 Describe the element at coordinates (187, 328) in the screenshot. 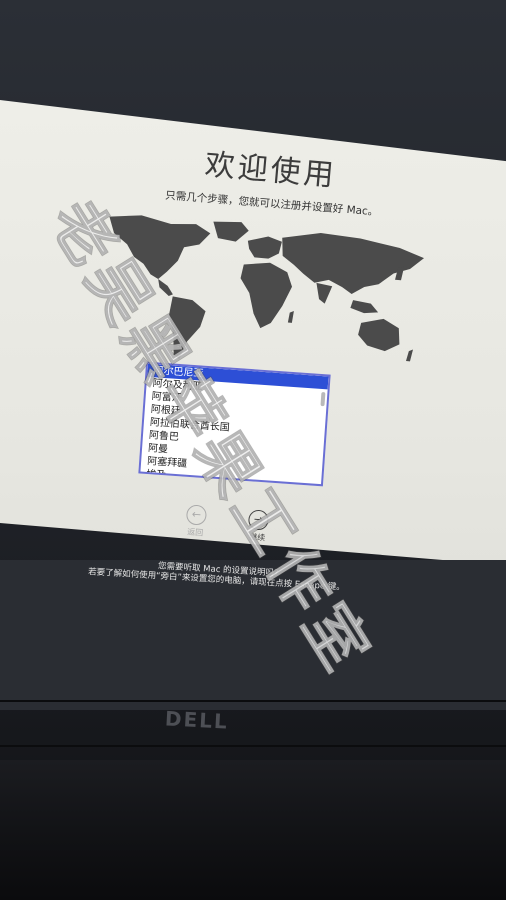

I see `south-america-shape` at that location.